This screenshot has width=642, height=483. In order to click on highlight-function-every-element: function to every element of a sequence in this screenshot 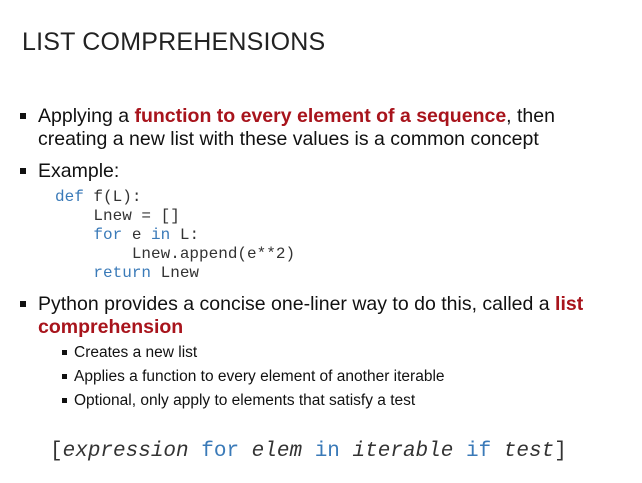, I will do `click(320, 116)`.